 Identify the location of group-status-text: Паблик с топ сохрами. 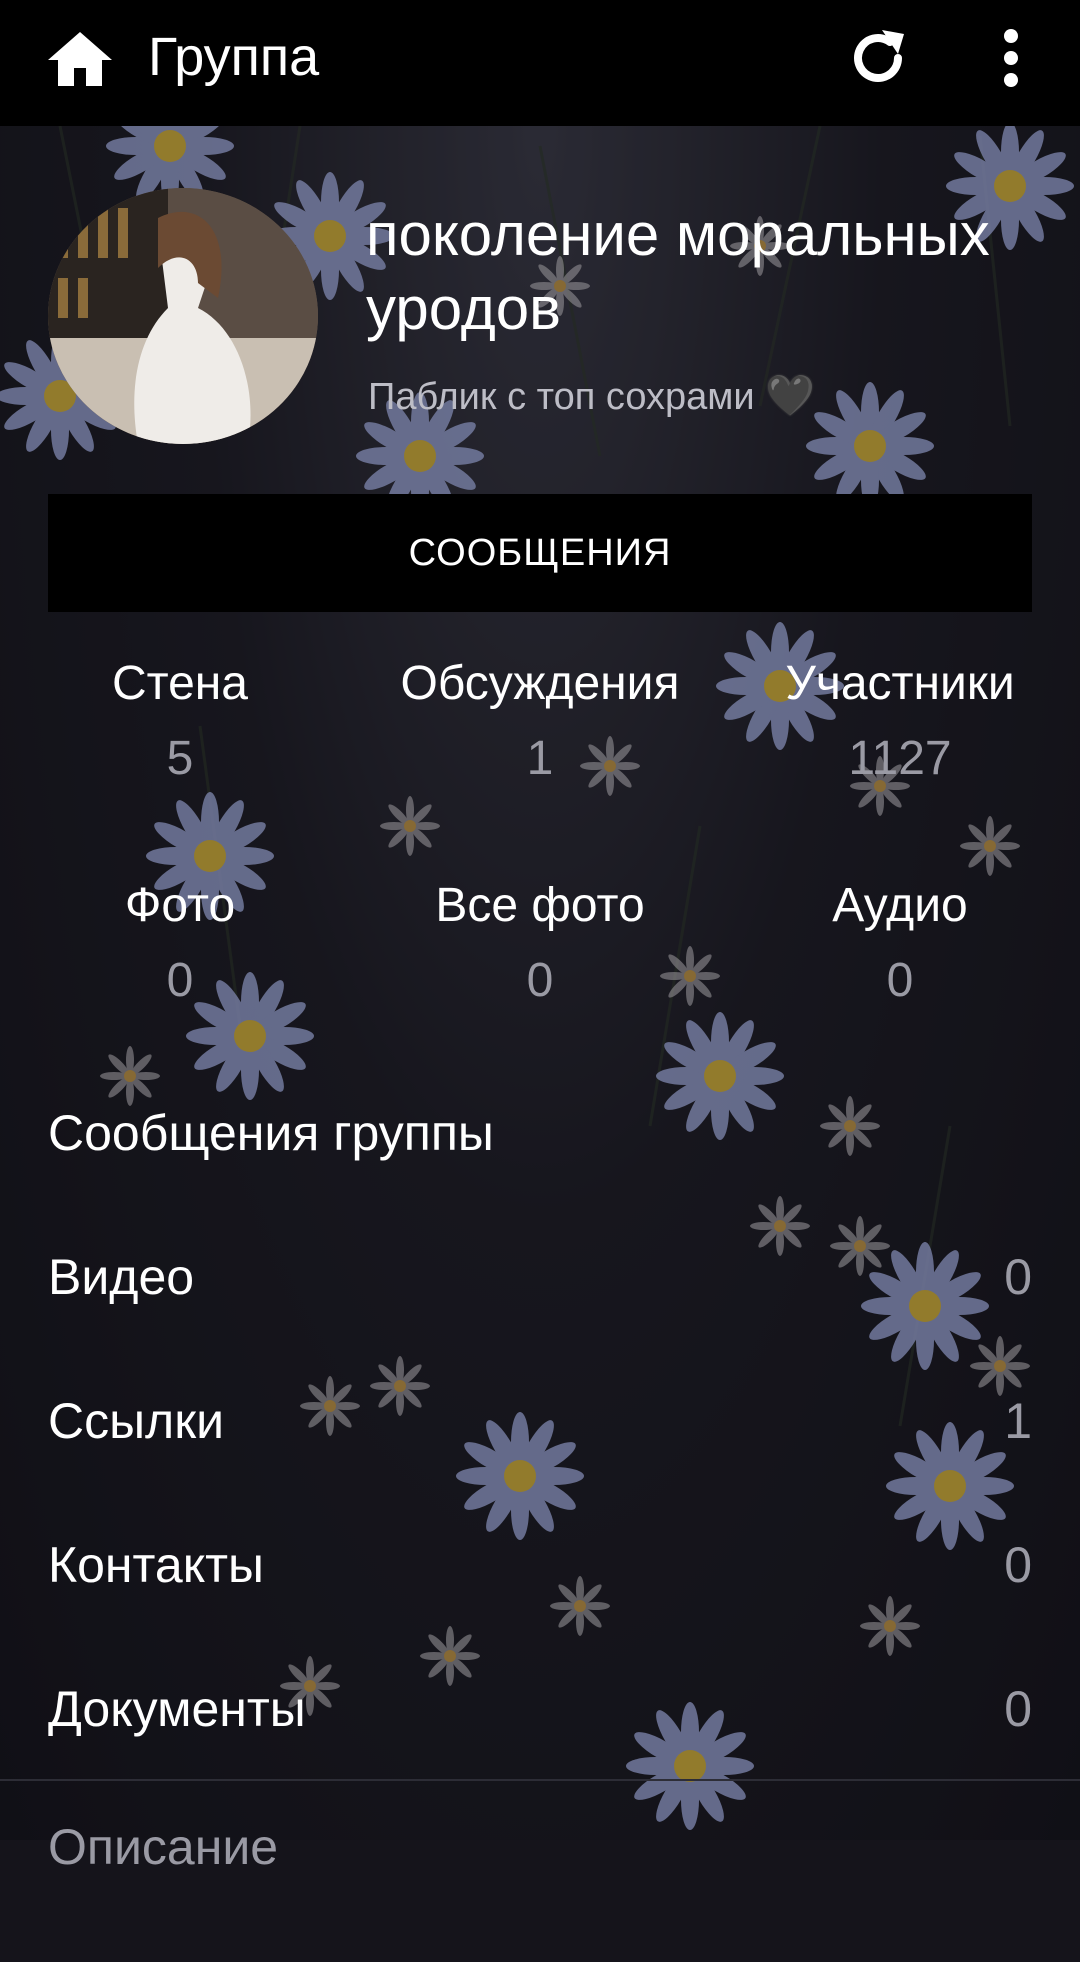
(561, 397).